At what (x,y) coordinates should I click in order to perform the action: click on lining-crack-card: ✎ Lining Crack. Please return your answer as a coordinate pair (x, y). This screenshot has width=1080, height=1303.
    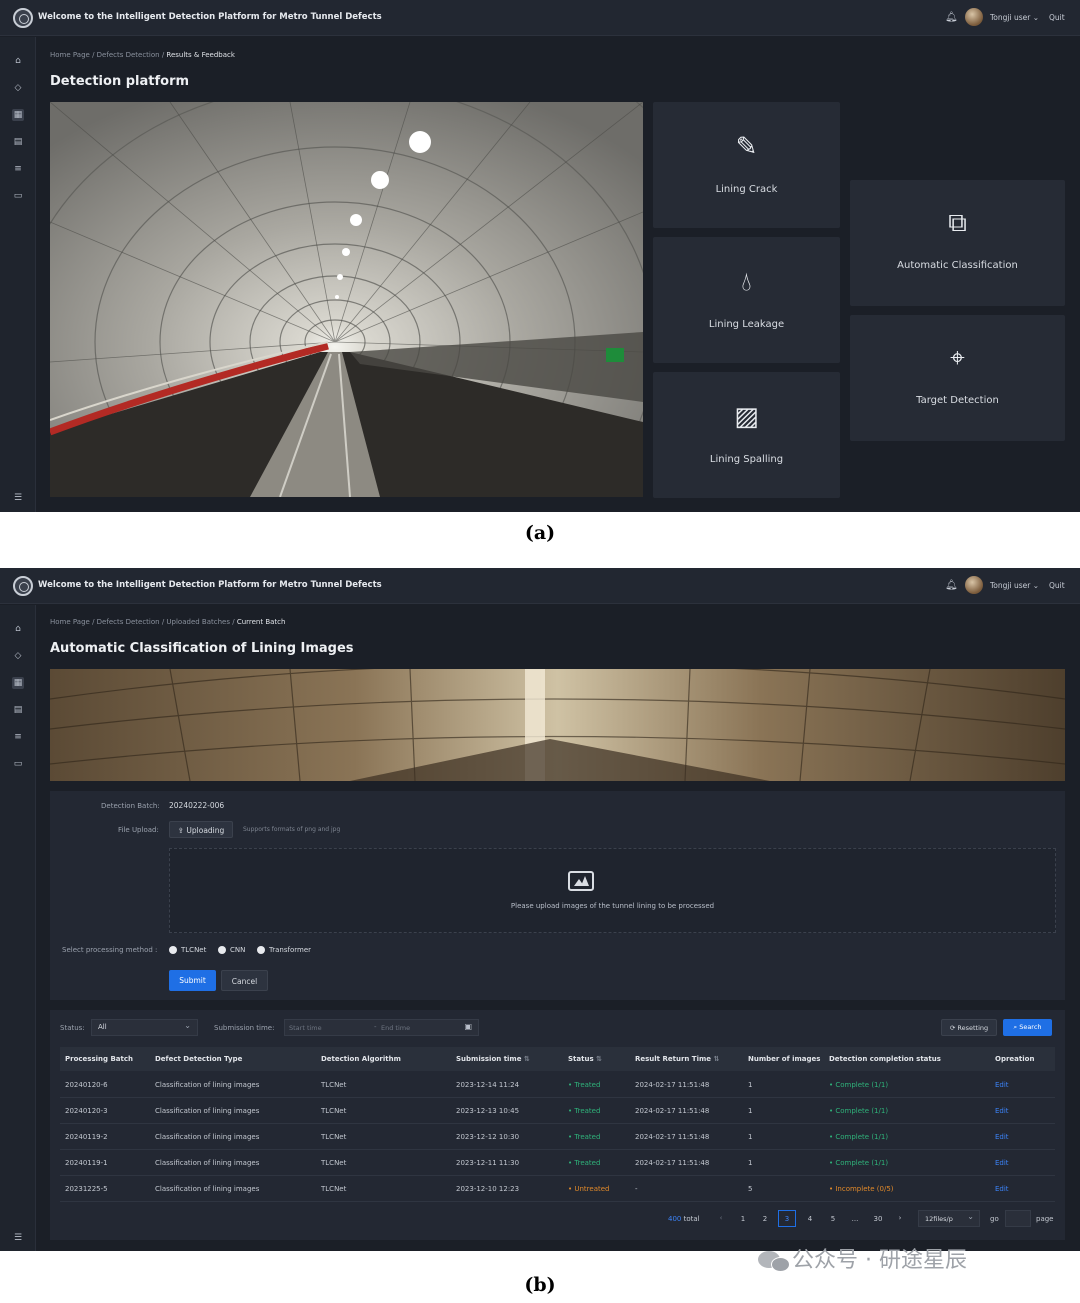
    Looking at the image, I should click on (746, 165).